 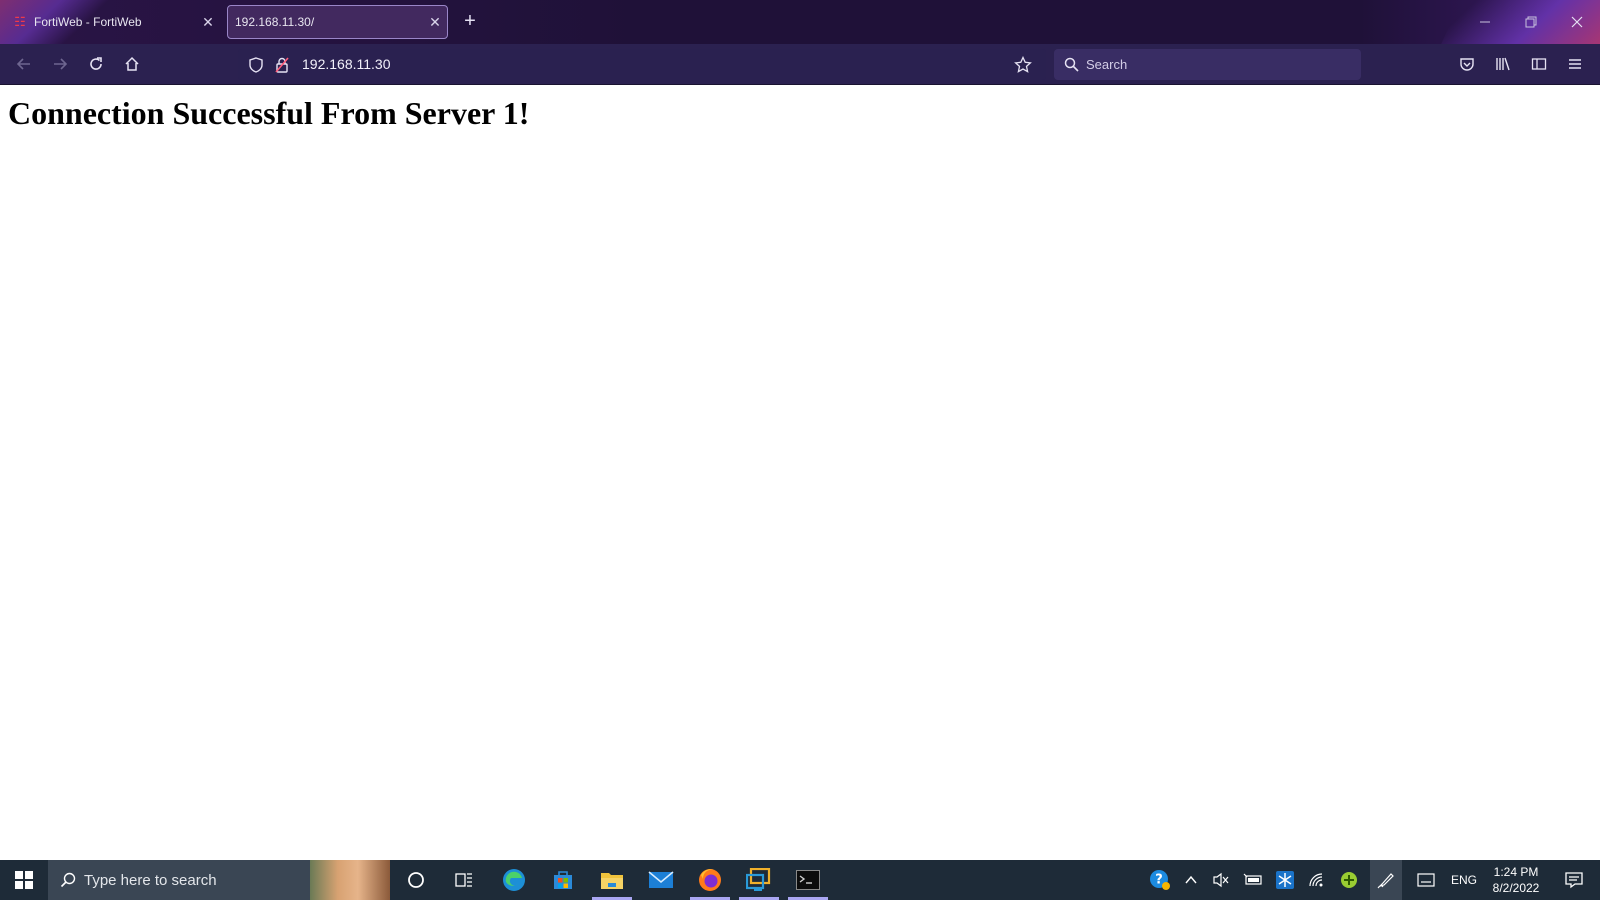 I want to click on menu-button, so click(x=1575, y=64).